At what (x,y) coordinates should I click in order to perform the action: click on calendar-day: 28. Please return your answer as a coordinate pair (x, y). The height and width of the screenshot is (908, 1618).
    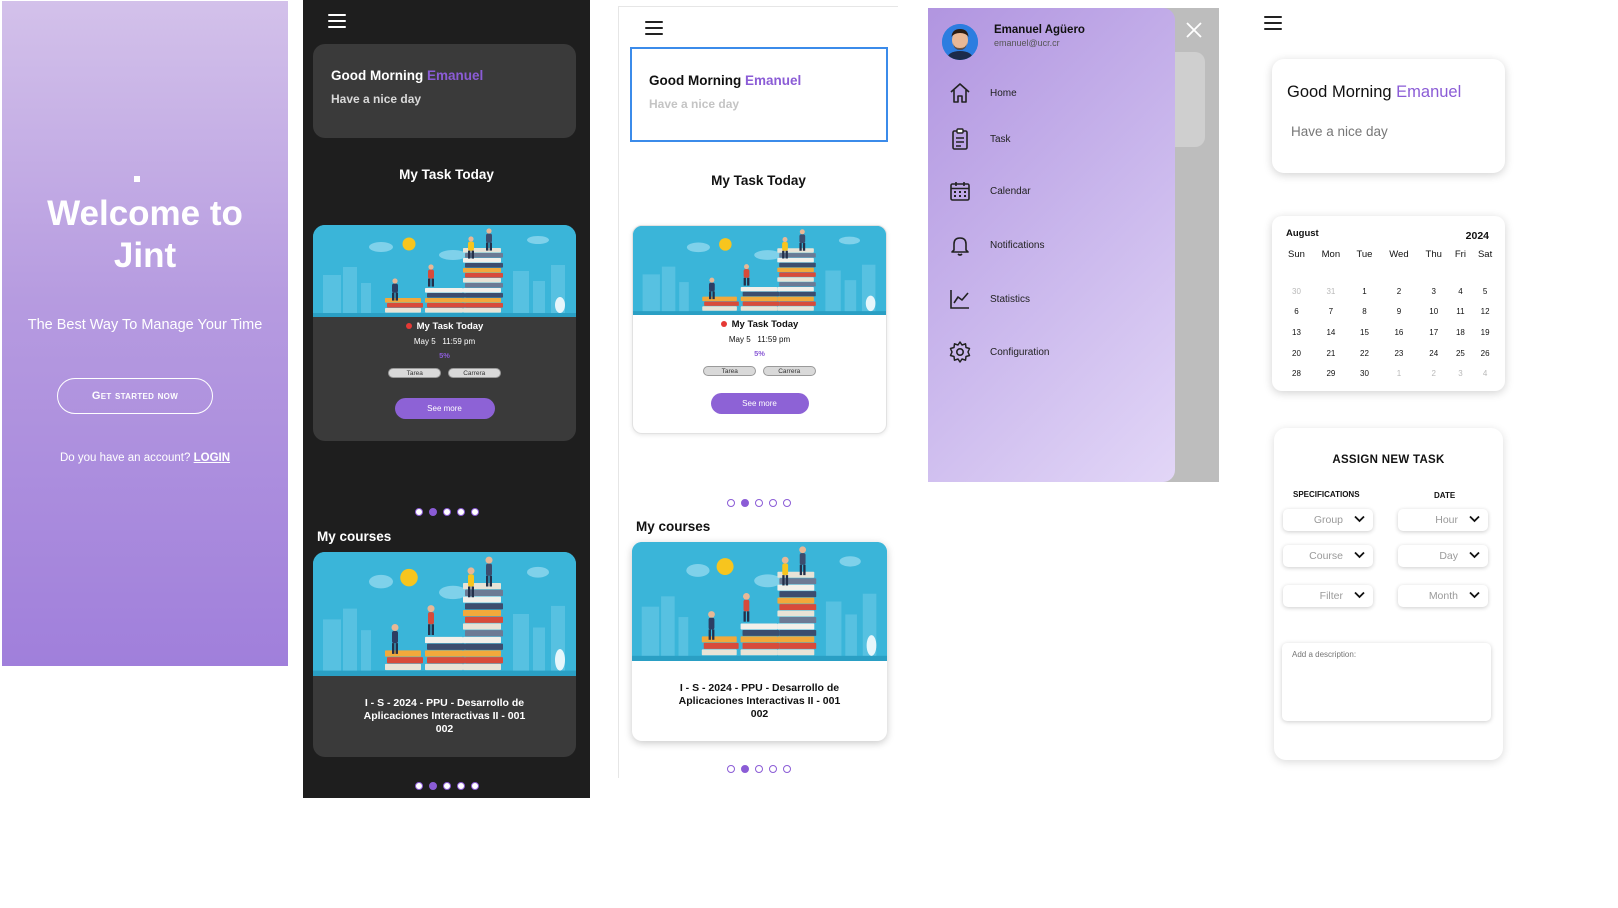
    Looking at the image, I should click on (1296, 373).